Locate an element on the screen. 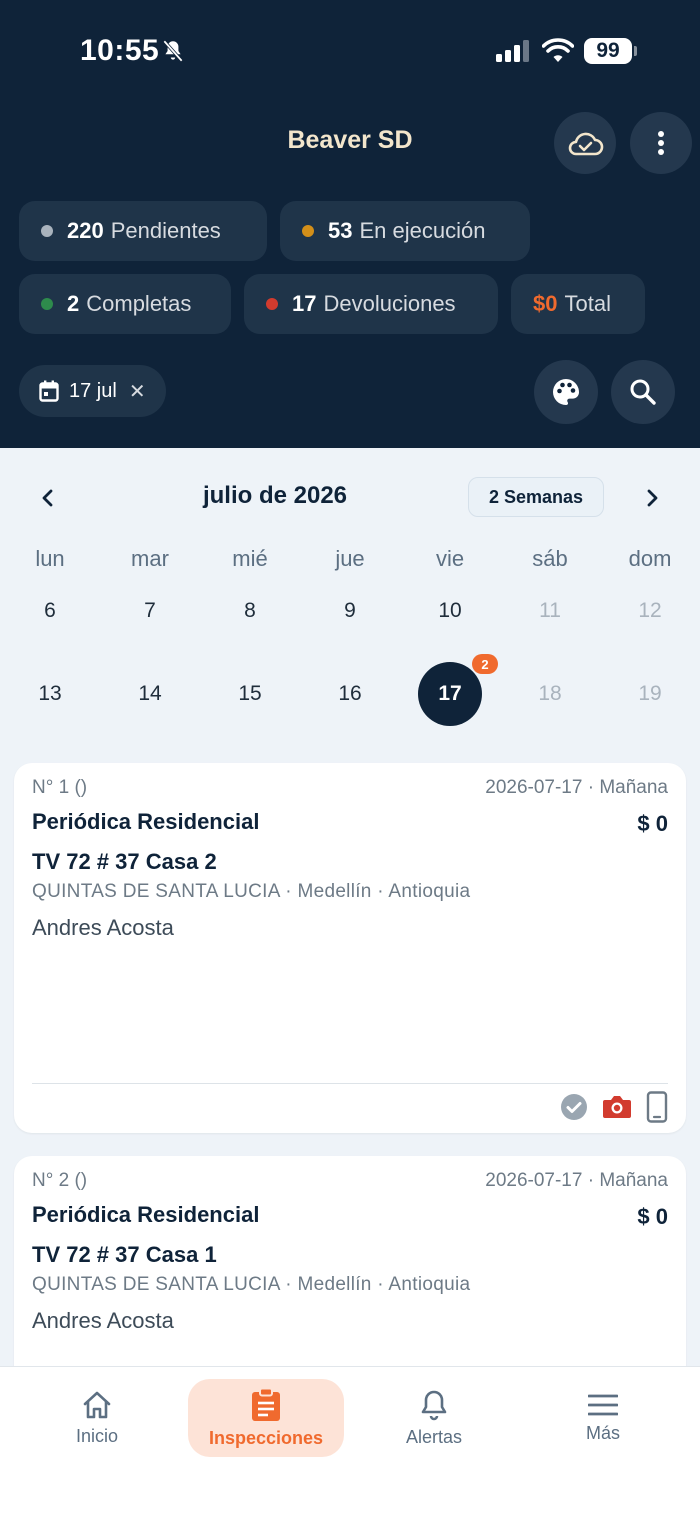  calendar-day: 16 is located at coordinates (350, 694).